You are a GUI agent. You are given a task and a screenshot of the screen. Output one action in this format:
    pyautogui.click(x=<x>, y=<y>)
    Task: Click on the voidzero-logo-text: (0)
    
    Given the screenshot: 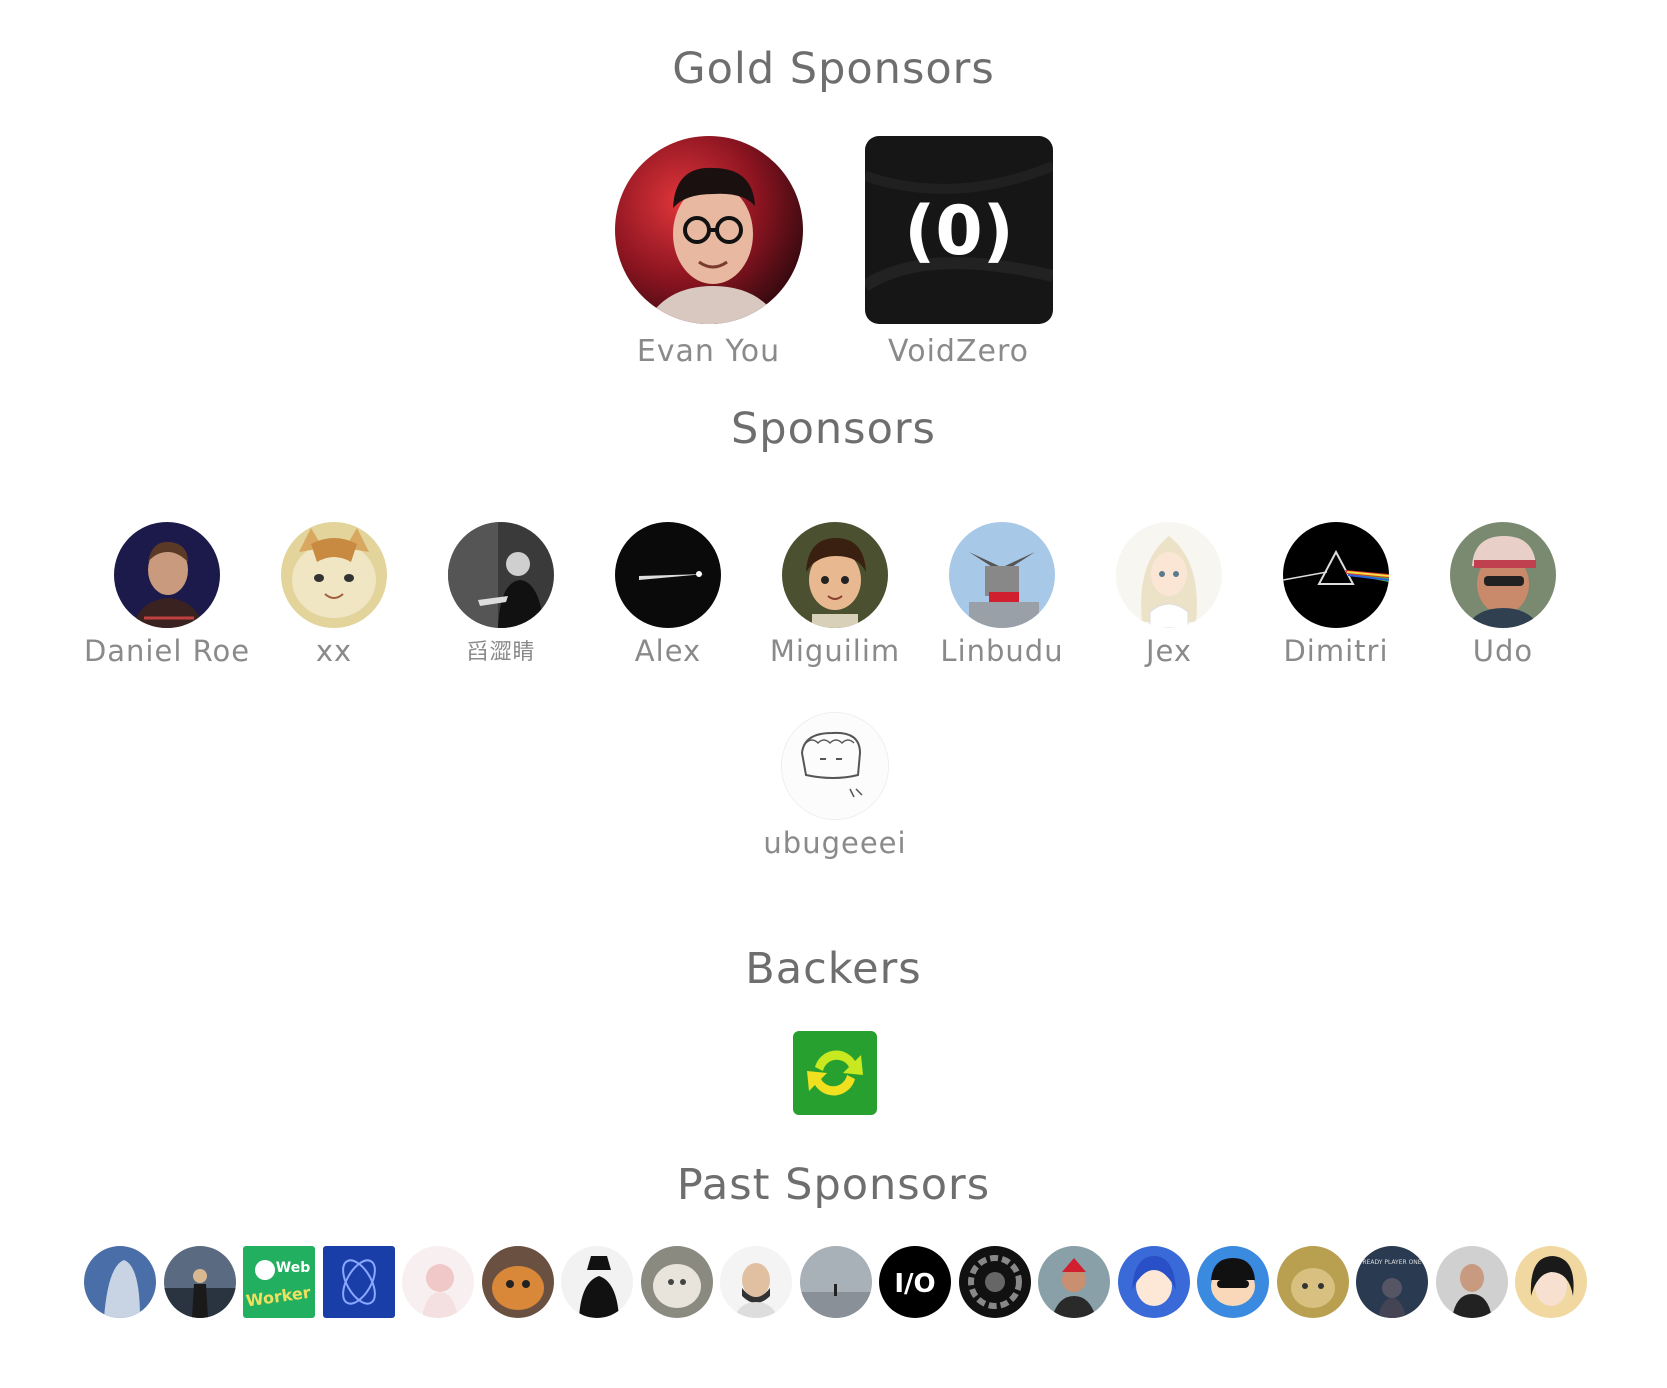 What is the action you would take?
    pyautogui.click(x=958, y=231)
    